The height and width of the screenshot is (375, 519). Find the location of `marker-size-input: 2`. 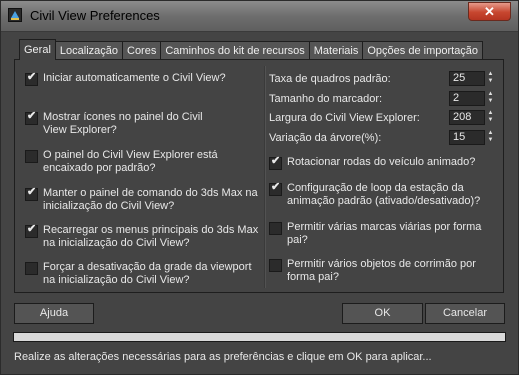

marker-size-input: 2 is located at coordinates (467, 98).